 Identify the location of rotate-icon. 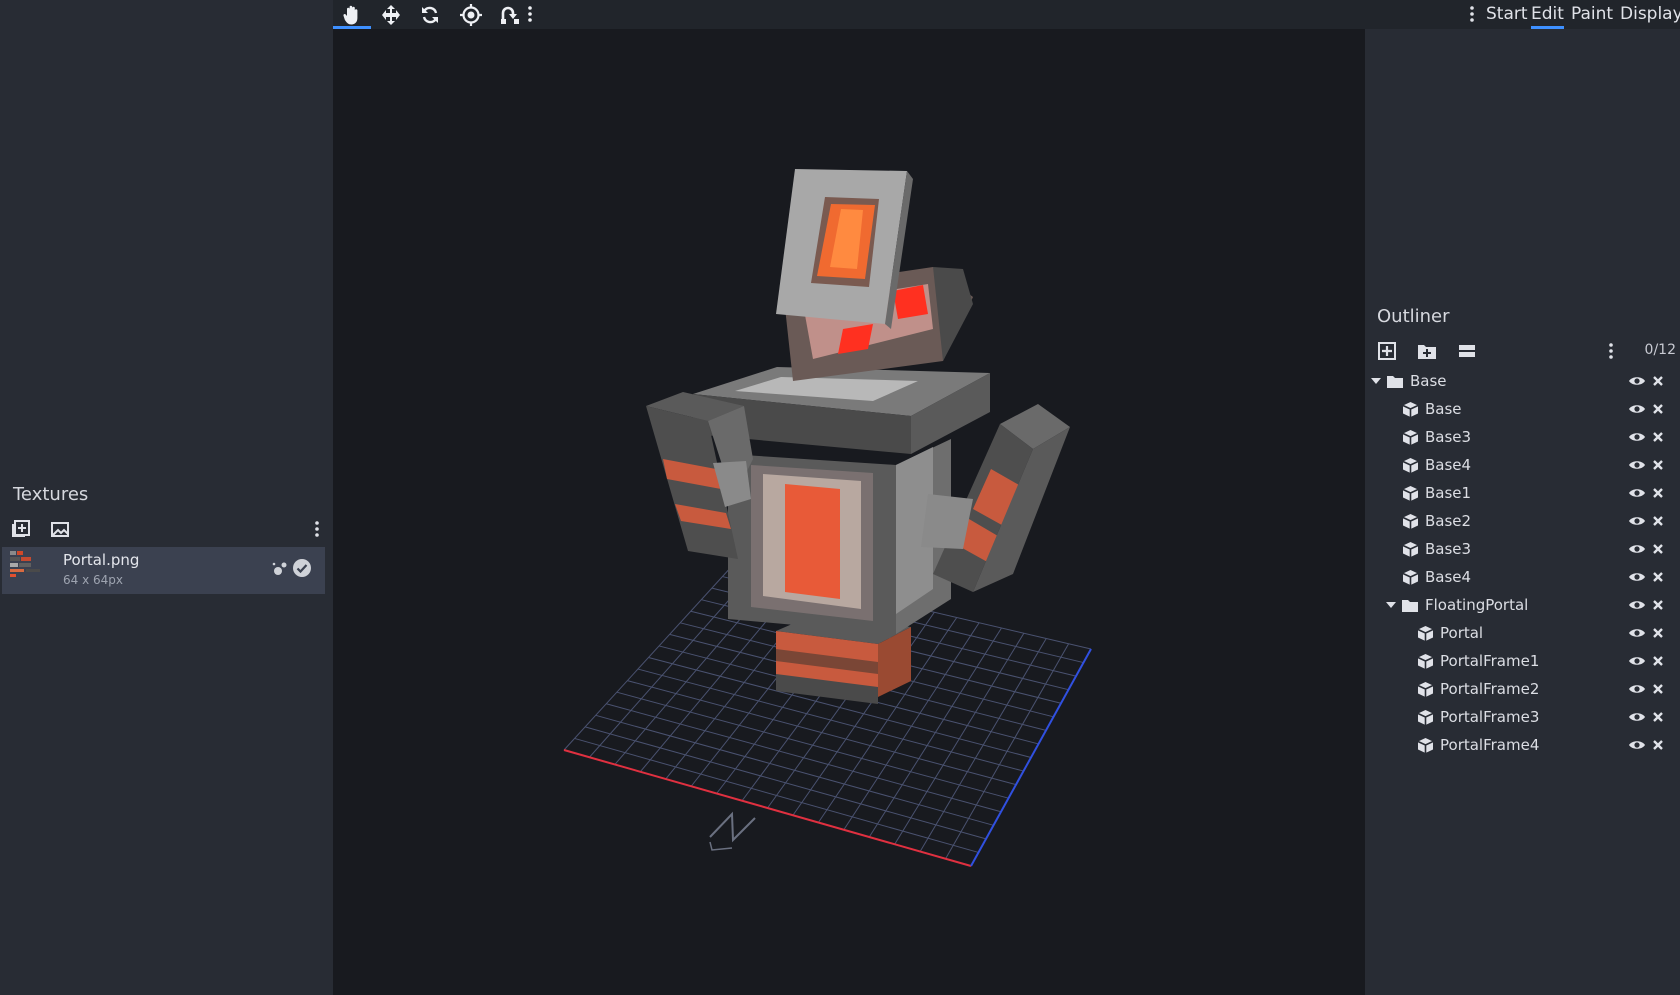
(430, 14).